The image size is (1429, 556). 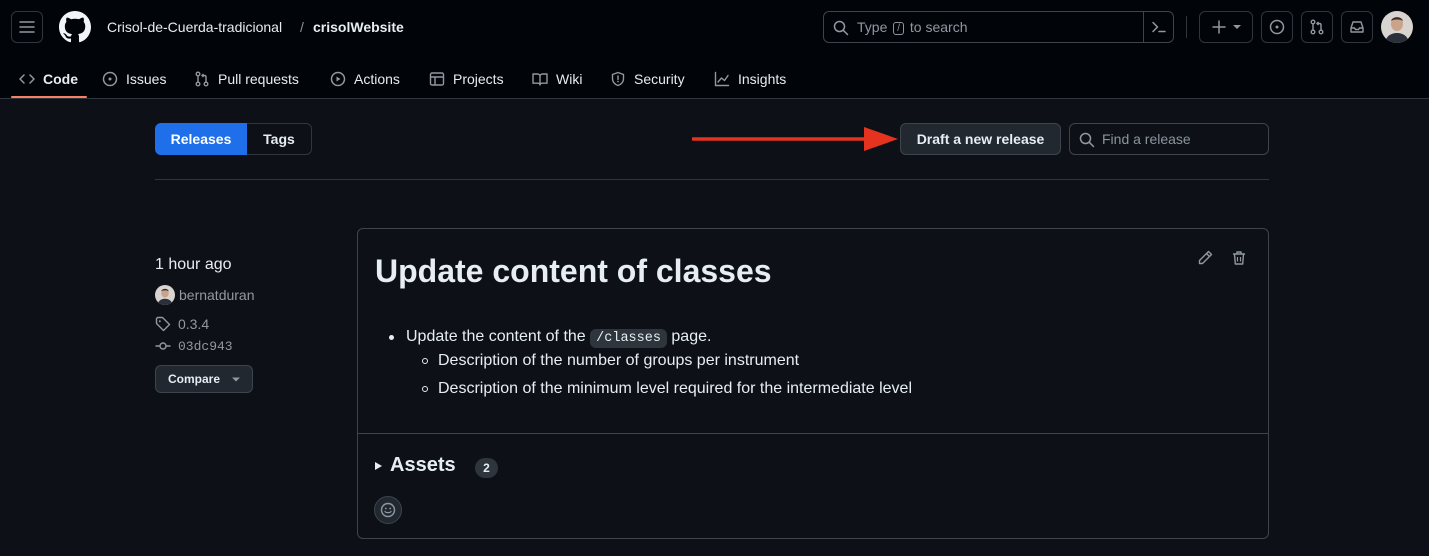 I want to click on tab-actions-label: Actions, so click(x=377, y=79).